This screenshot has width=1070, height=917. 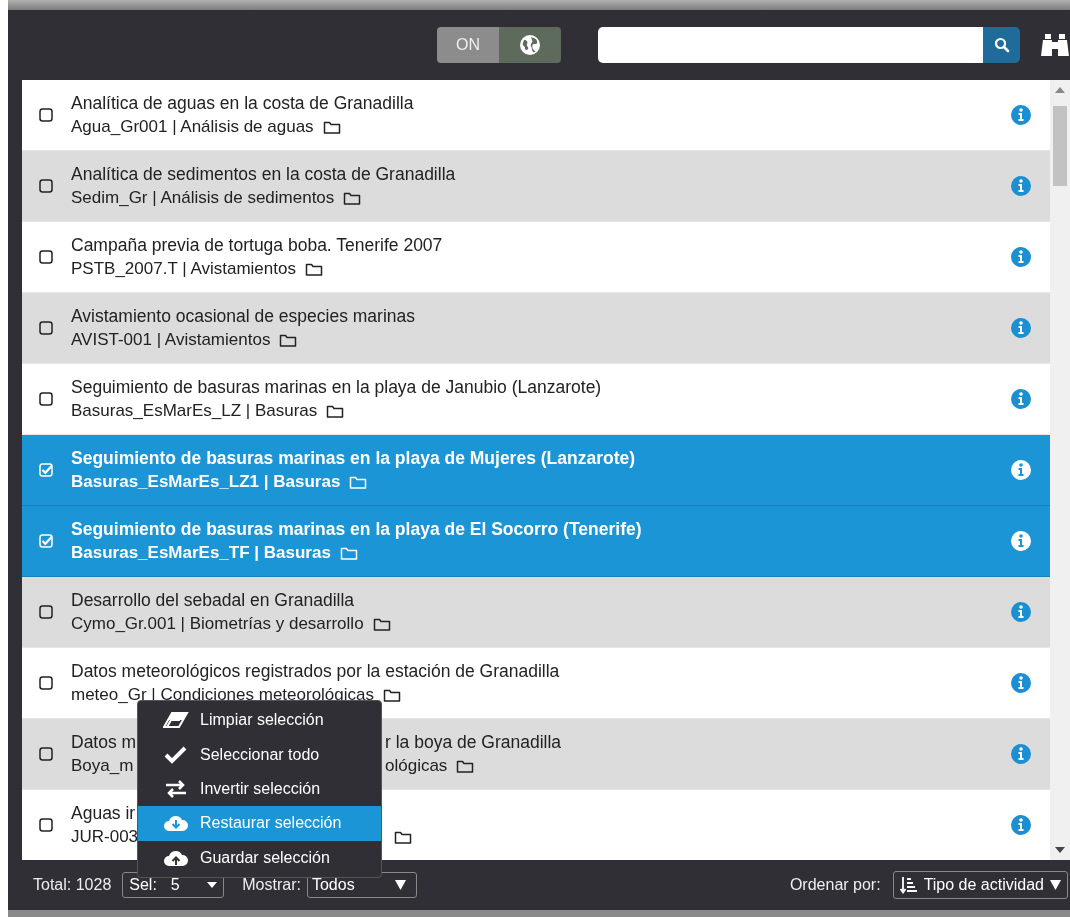 I want to click on row-title: Seguimiento de basuras marinas en la playa de Mujeres (Lanzarote), so click(x=353, y=458).